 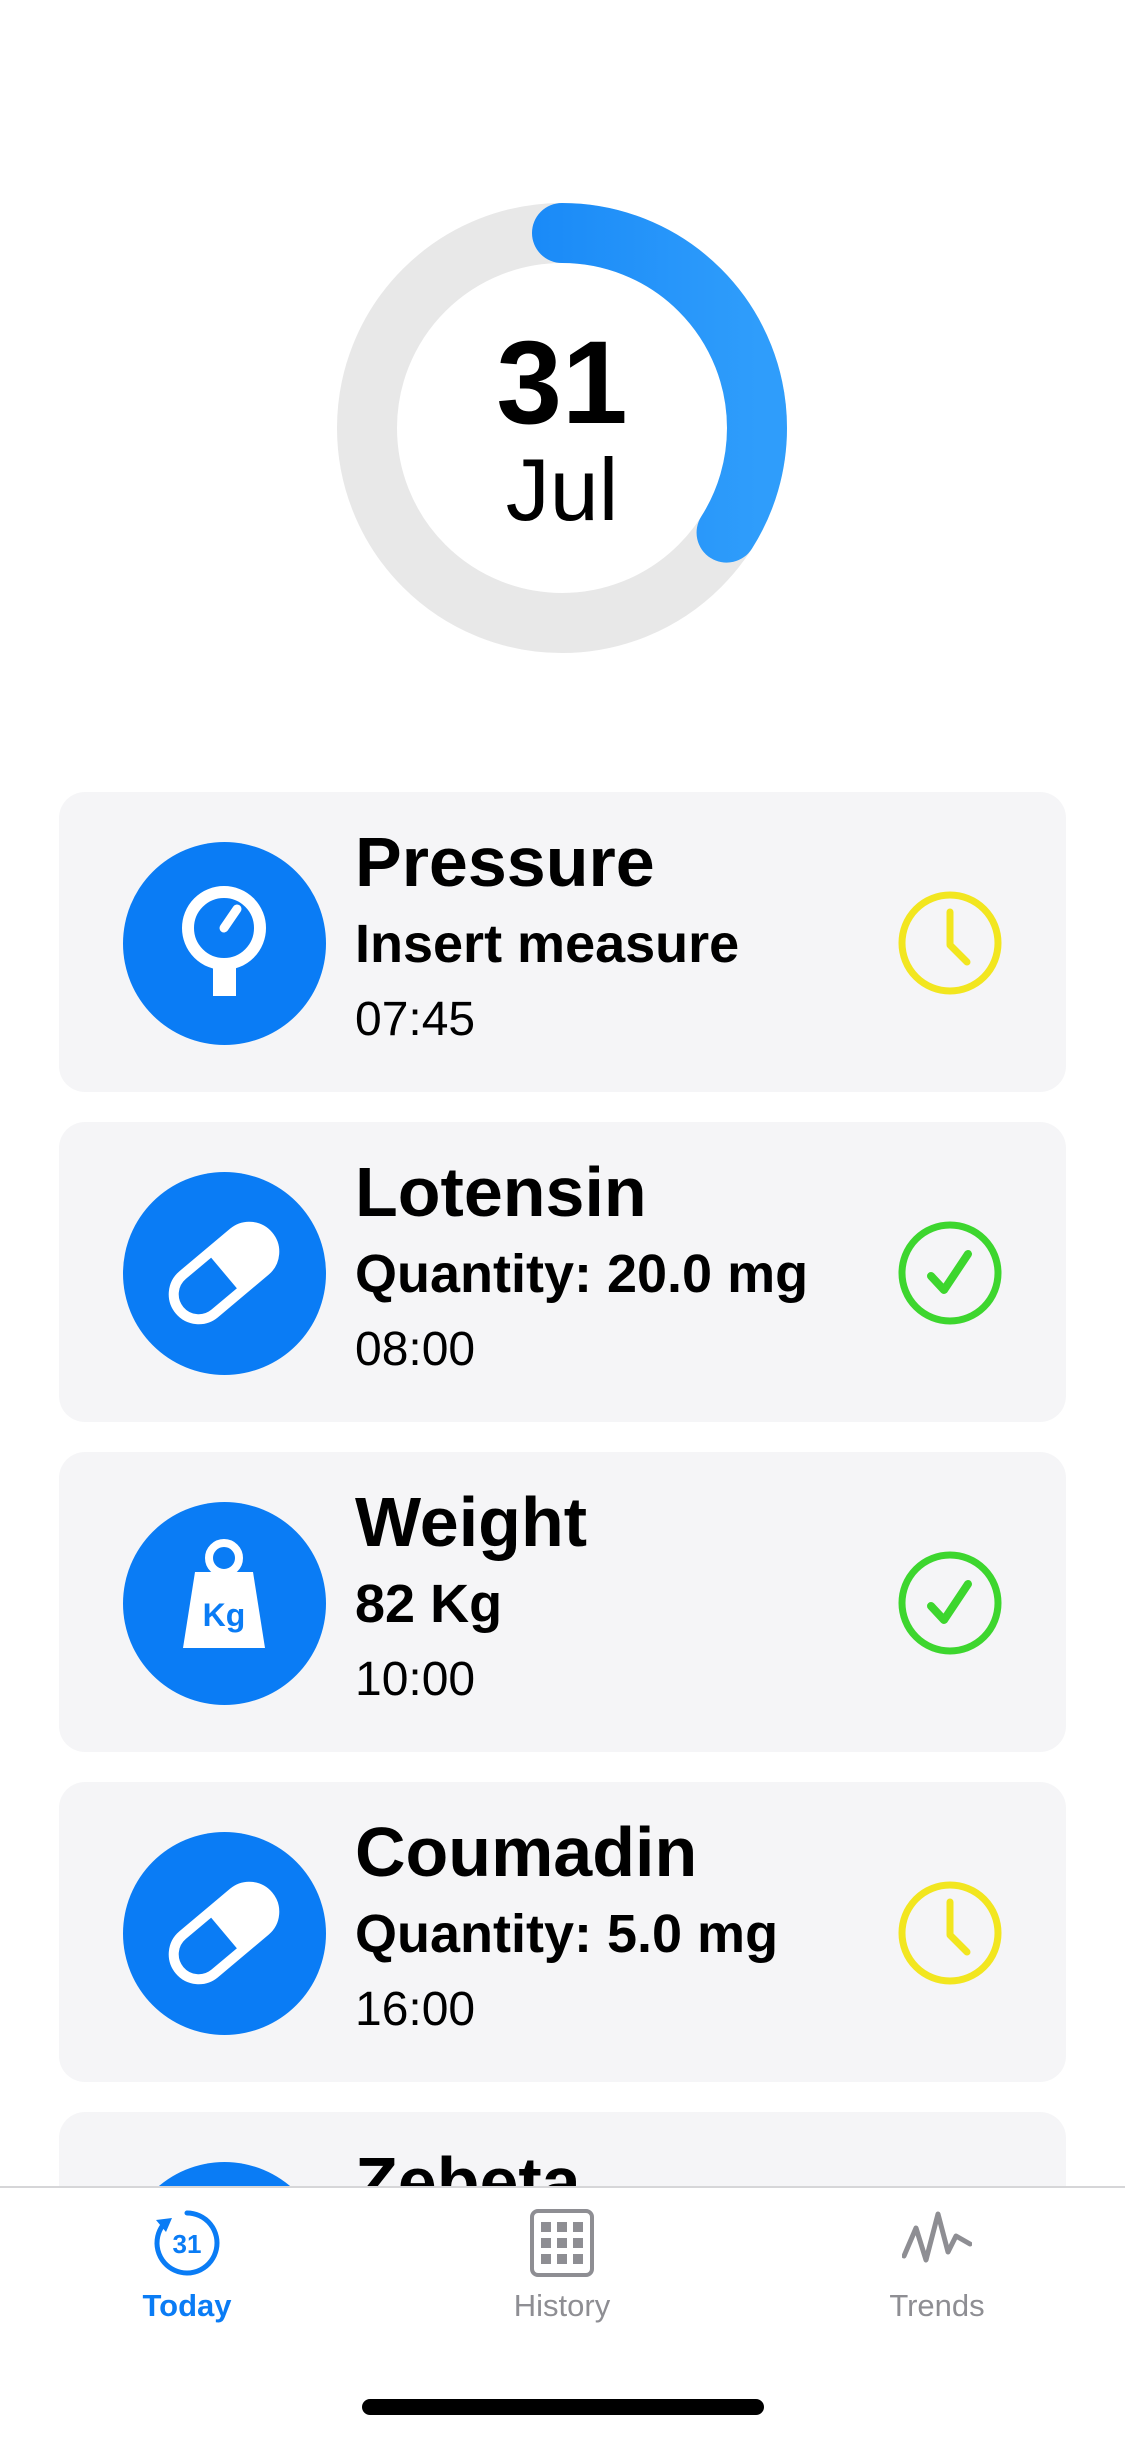 What do you see at coordinates (937, 2305) in the screenshot?
I see `tab-label: Trends` at bounding box center [937, 2305].